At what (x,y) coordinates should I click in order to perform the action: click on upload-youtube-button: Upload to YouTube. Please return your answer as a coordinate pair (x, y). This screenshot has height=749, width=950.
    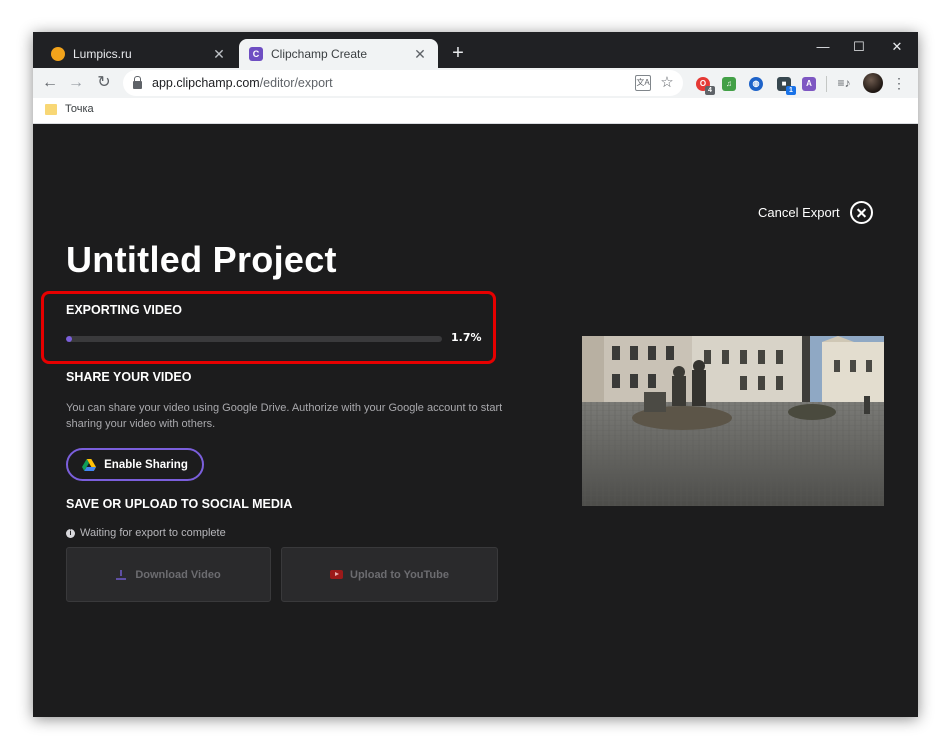
    Looking at the image, I should click on (389, 574).